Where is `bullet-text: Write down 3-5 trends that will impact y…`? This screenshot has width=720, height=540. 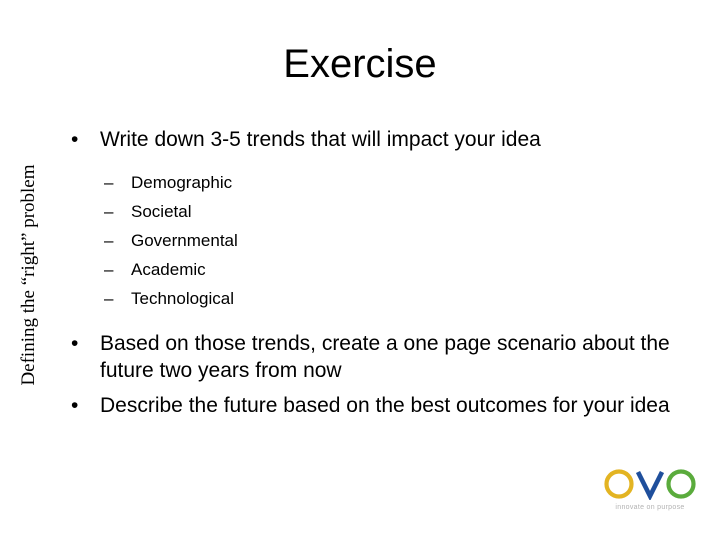
bullet-text: Write down 3-5 trends that will impact y… is located at coordinates (320, 139).